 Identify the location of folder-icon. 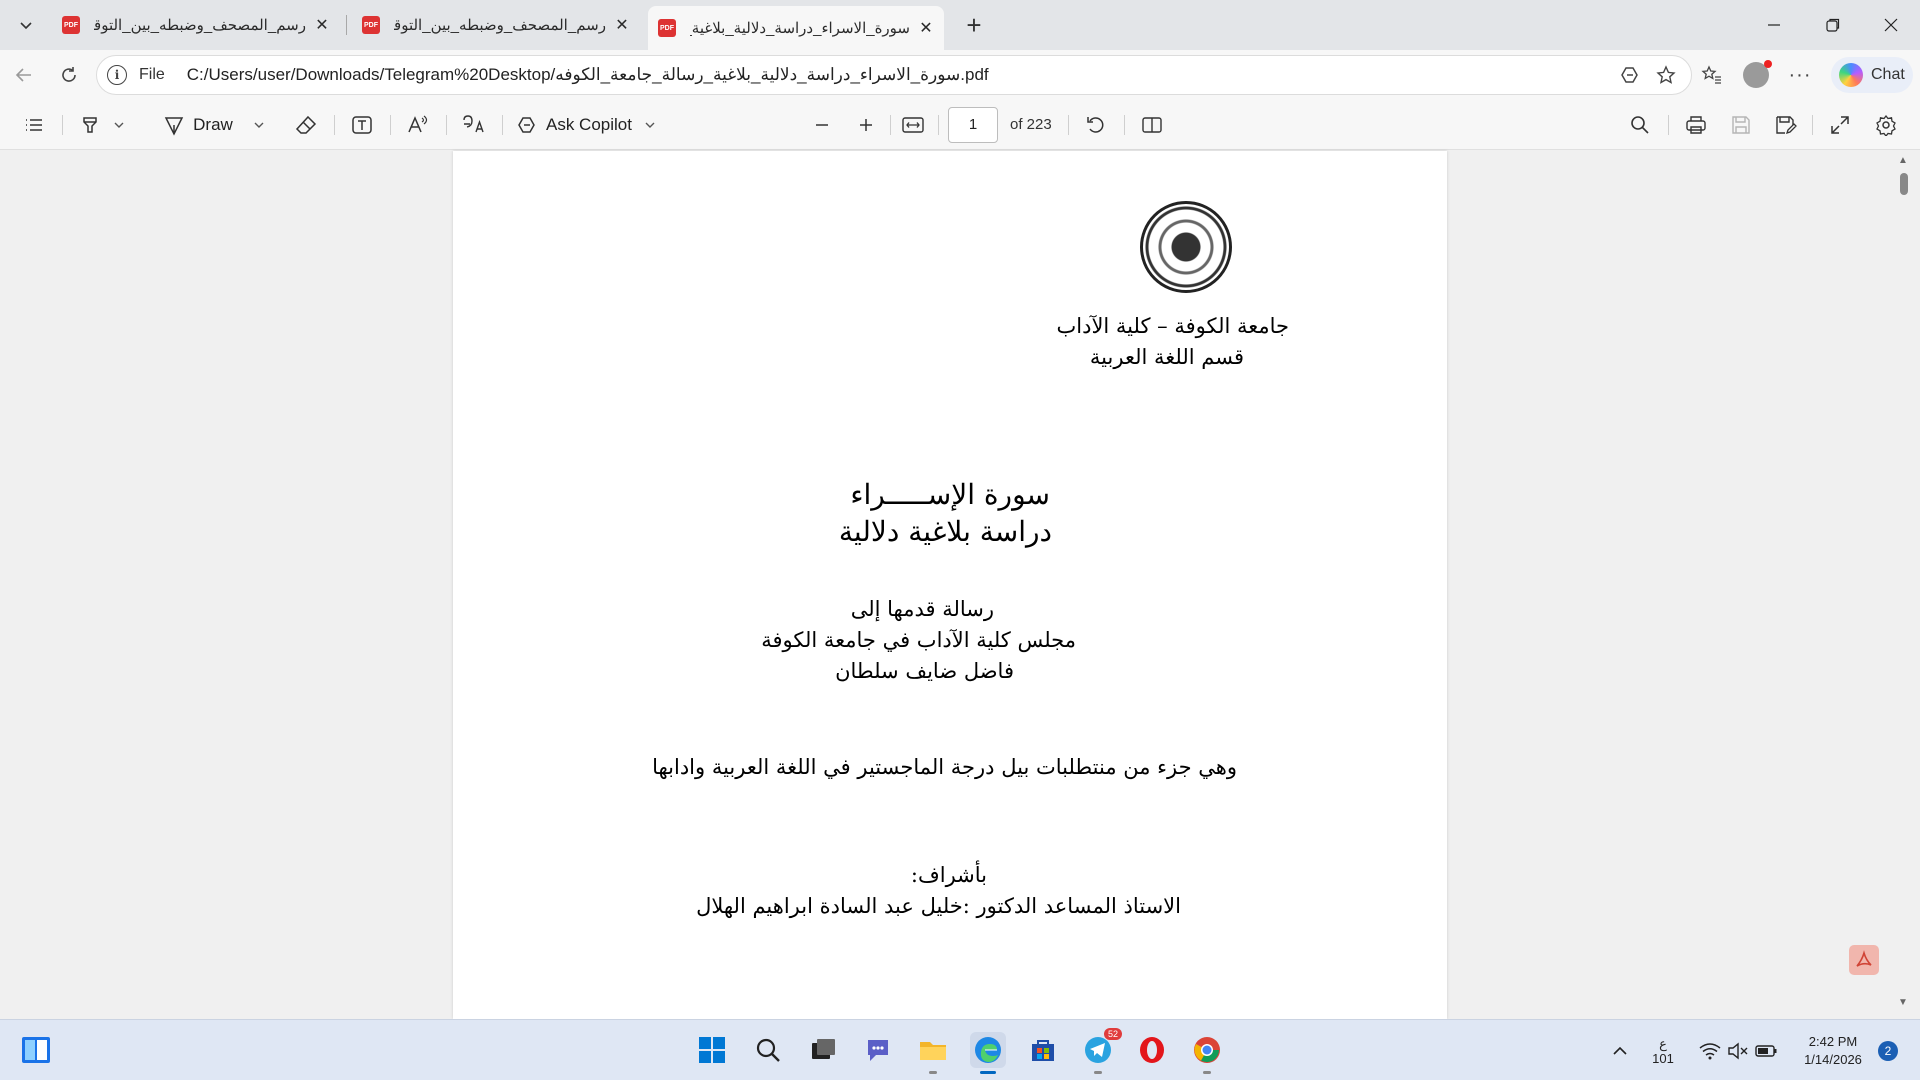
(933, 1051).